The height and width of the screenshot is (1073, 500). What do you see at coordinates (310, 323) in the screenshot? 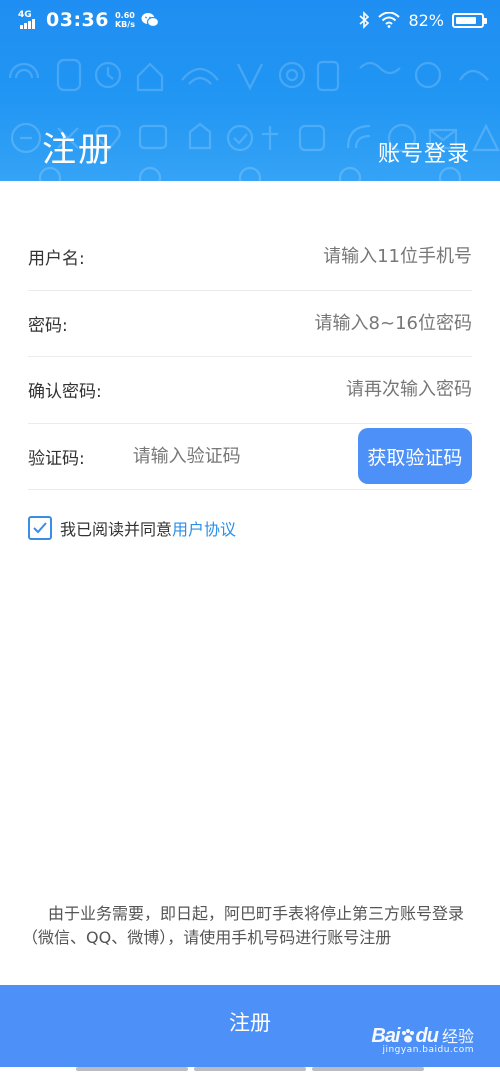
I see `password-input` at bounding box center [310, 323].